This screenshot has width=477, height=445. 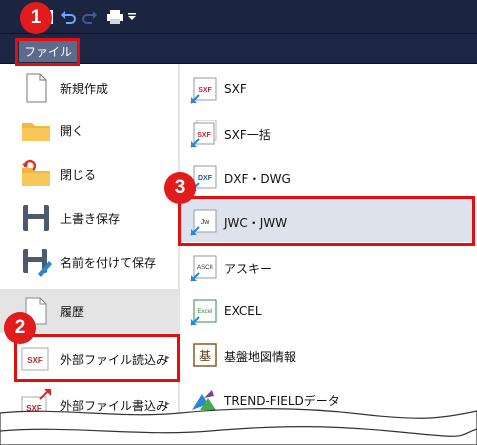 What do you see at coordinates (180, 188) in the screenshot?
I see `step-3-badge: 3` at bounding box center [180, 188].